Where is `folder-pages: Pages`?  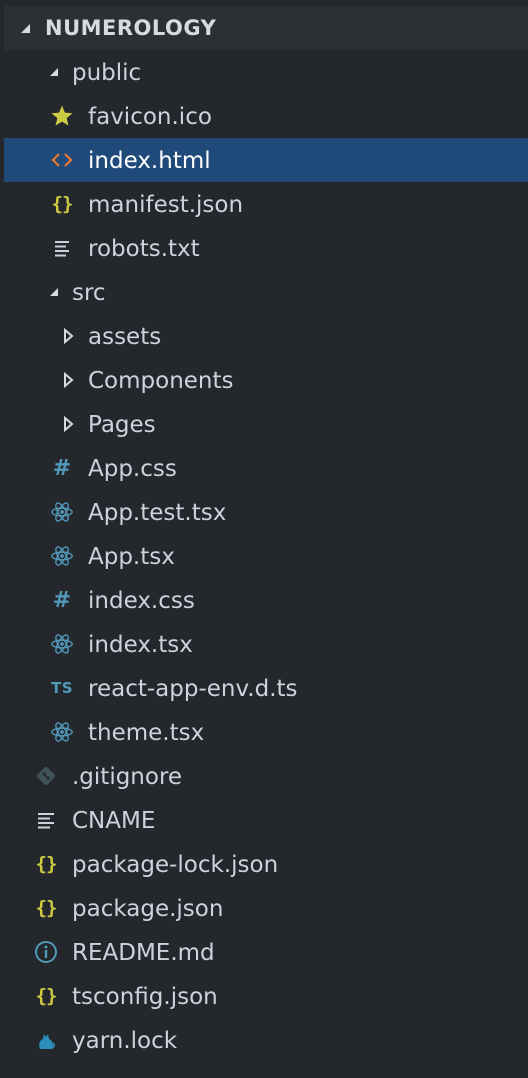 folder-pages: Pages is located at coordinates (266, 424).